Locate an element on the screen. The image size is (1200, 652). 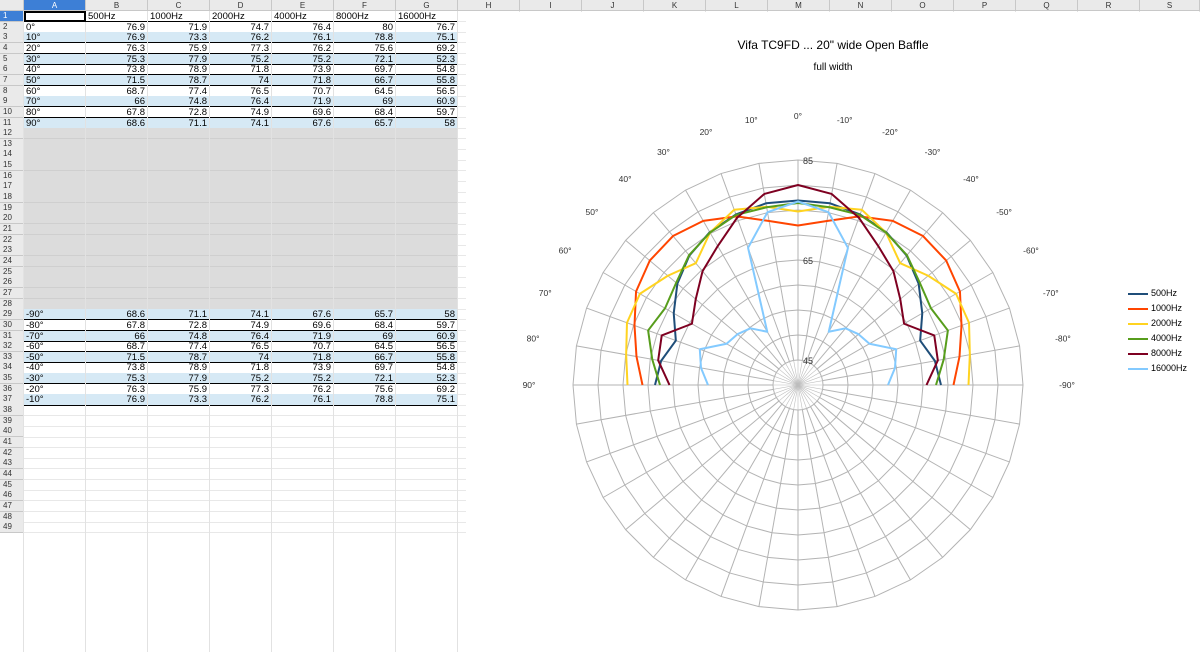
column-header-q: Q is located at coordinates (1047, 5).